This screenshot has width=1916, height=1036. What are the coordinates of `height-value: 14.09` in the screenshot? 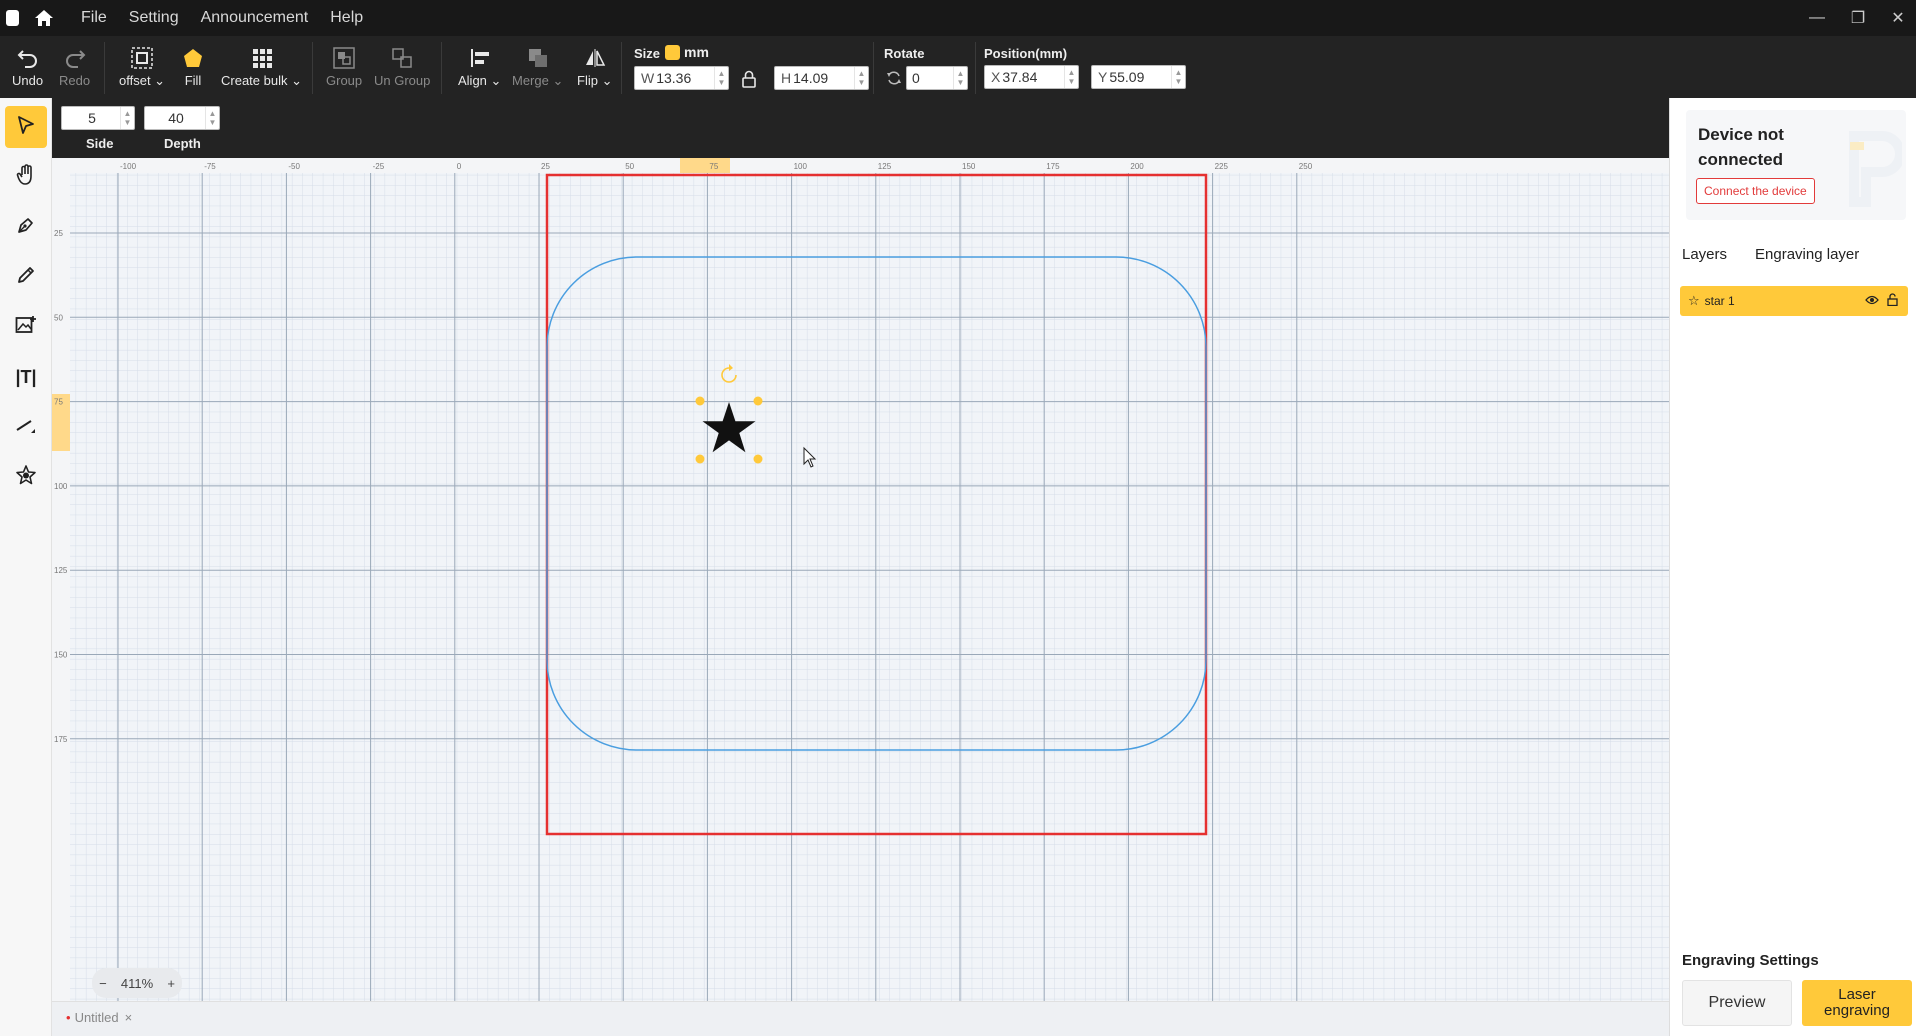 It's located at (811, 78).